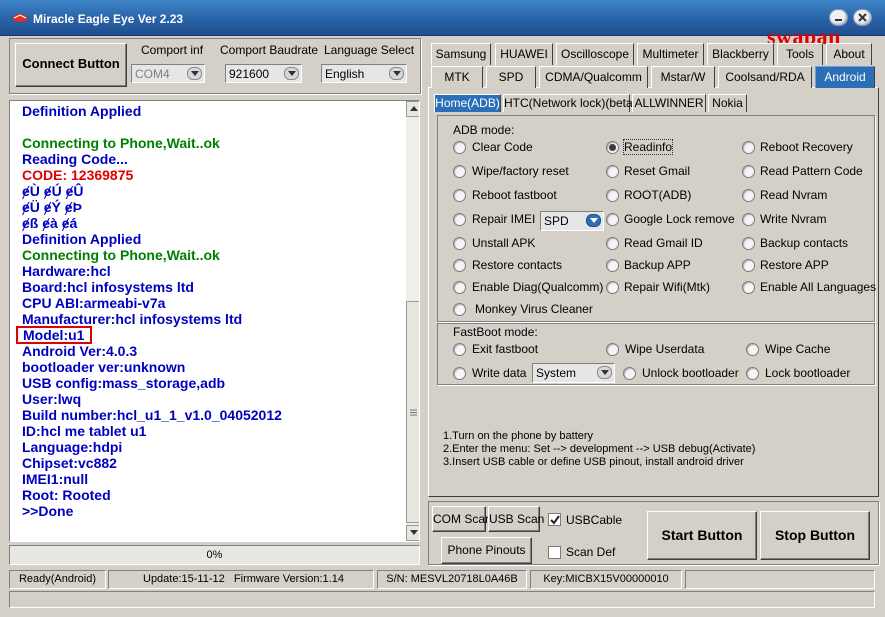 The height and width of the screenshot is (617, 885). Describe the element at coordinates (748, 195) in the screenshot. I see `radio-read-nvram` at that location.